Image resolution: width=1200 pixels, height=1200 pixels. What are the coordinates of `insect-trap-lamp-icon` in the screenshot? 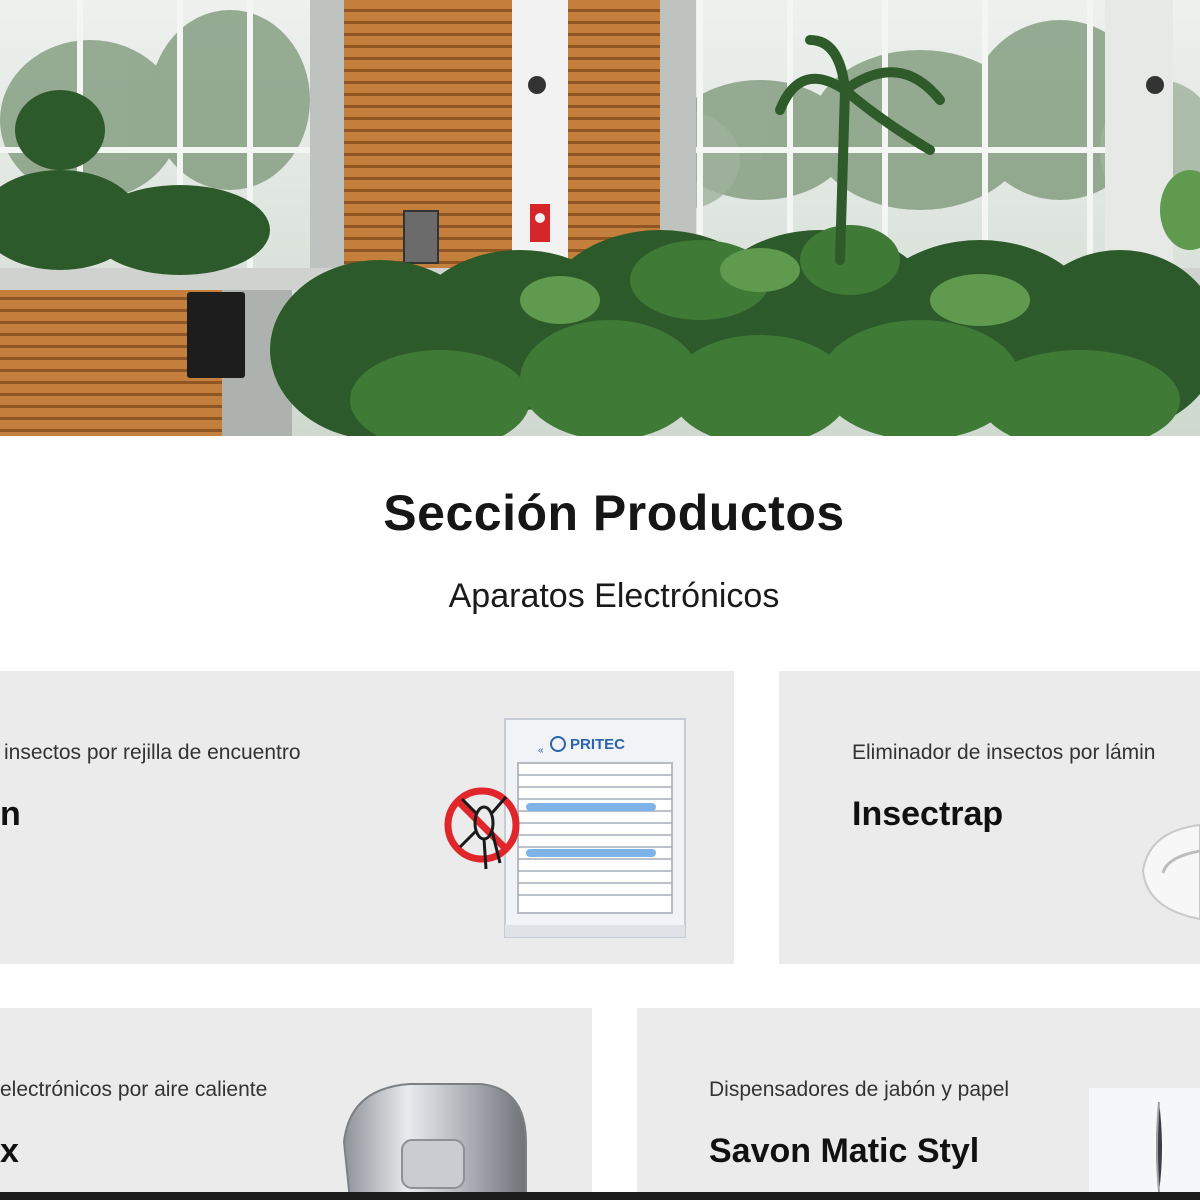 It's located at (1169, 882).